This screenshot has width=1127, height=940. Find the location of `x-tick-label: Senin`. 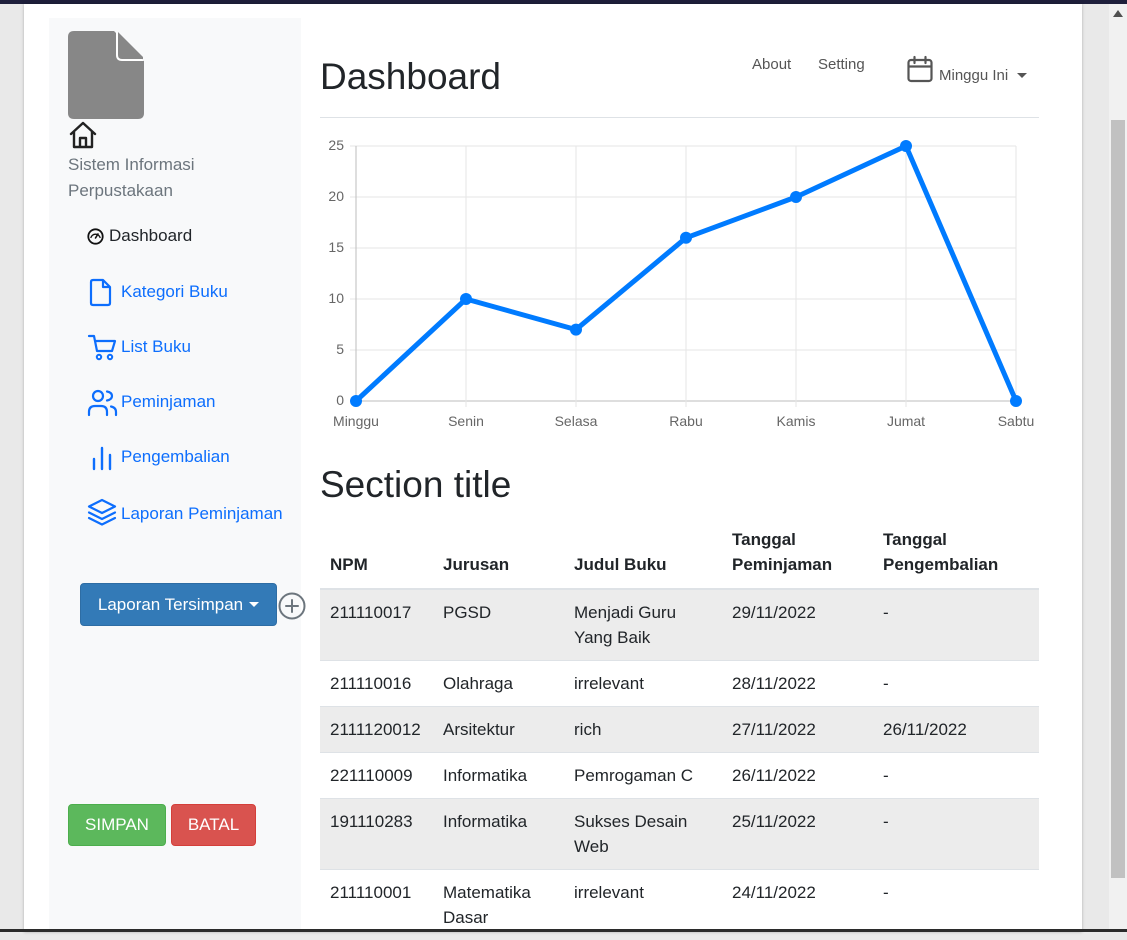

x-tick-label: Senin is located at coordinates (466, 421).